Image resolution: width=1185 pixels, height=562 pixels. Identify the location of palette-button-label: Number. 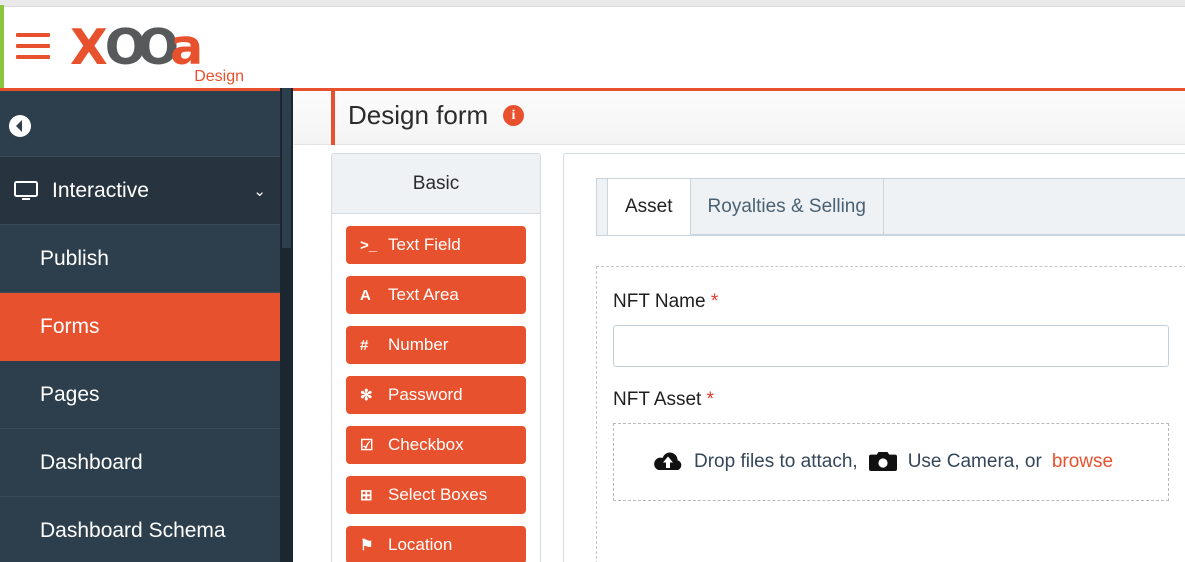
(418, 344).